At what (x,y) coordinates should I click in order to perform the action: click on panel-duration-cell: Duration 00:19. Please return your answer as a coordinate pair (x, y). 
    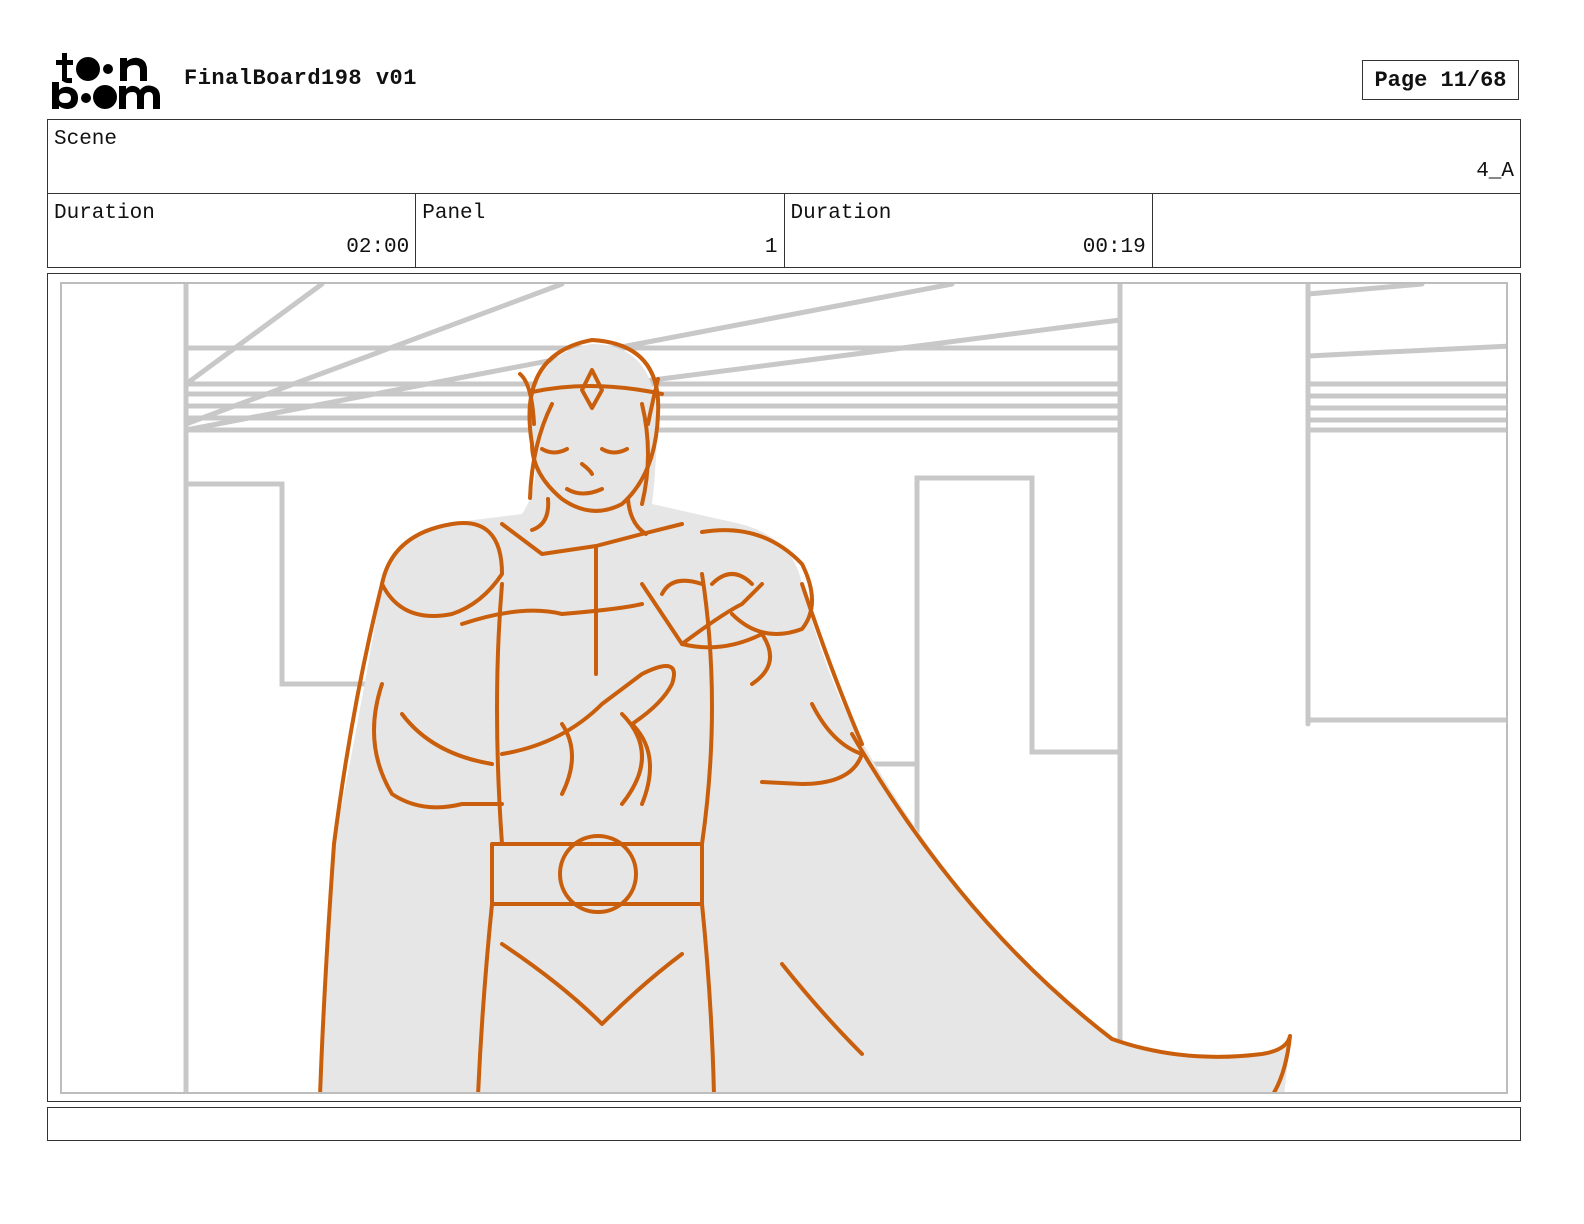
    Looking at the image, I should click on (969, 230).